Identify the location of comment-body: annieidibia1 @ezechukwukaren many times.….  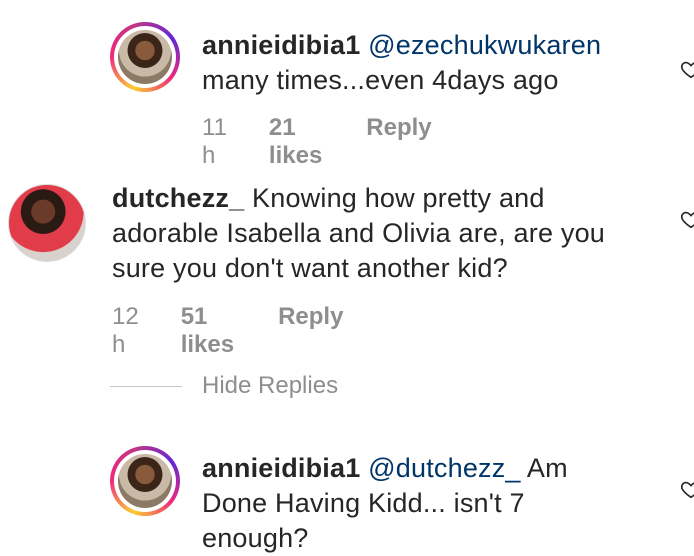
(432, 63).